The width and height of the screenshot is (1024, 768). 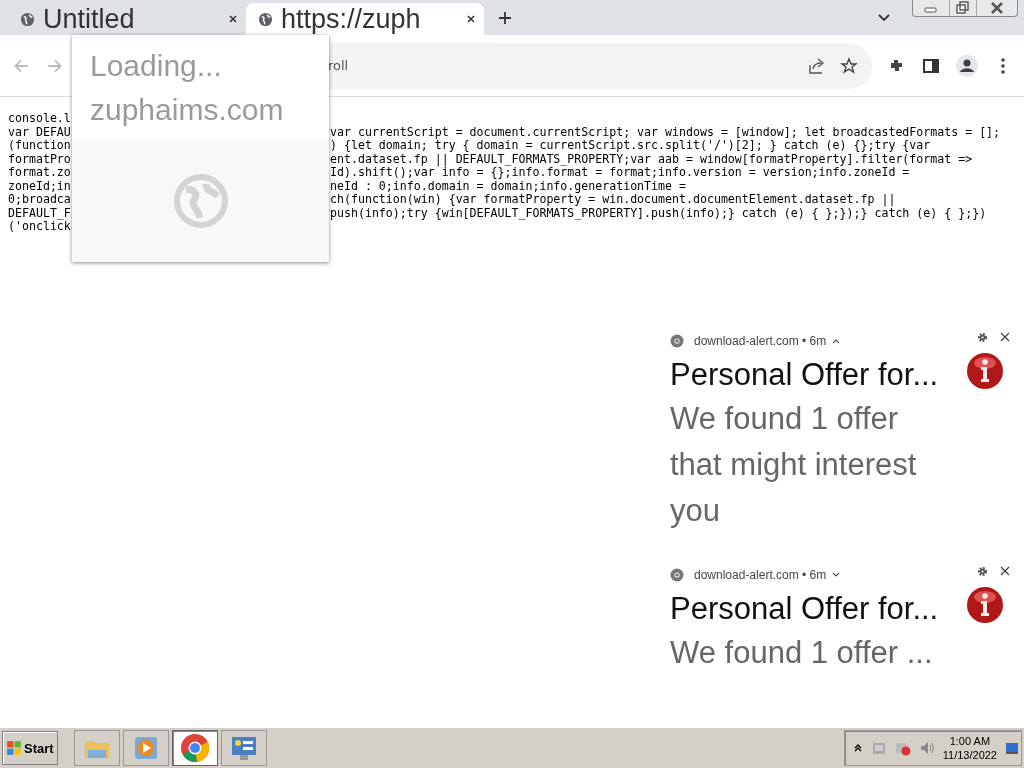 I want to click on star-icon, so click(x=849, y=65).